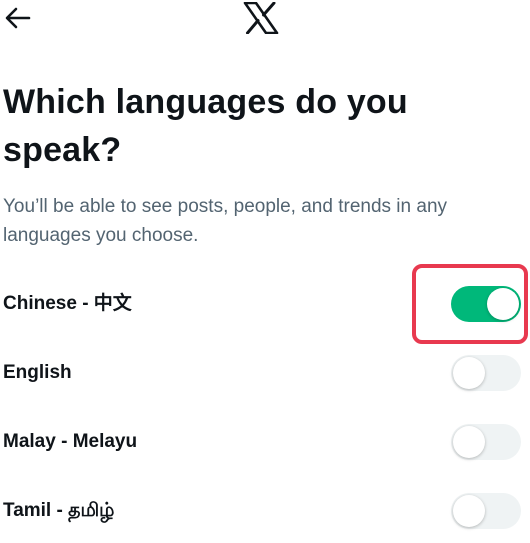 The width and height of the screenshot is (530, 543). What do you see at coordinates (265, 373) in the screenshot?
I see `language-row-english: English` at bounding box center [265, 373].